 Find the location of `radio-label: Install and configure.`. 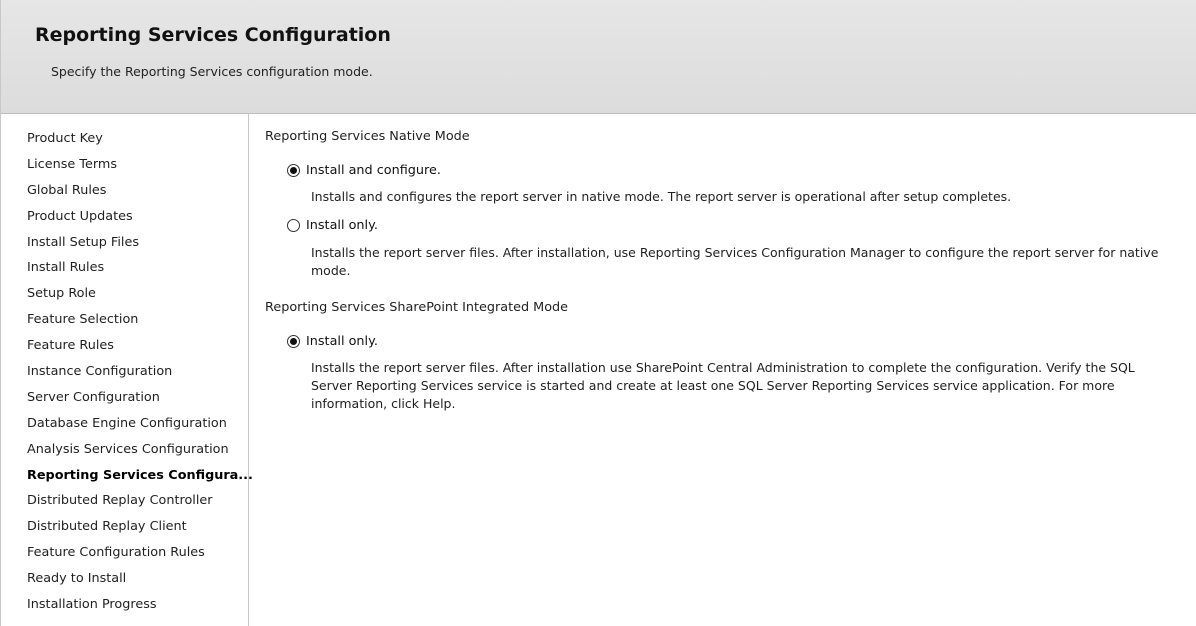

radio-label: Install and configure. is located at coordinates (373, 170).